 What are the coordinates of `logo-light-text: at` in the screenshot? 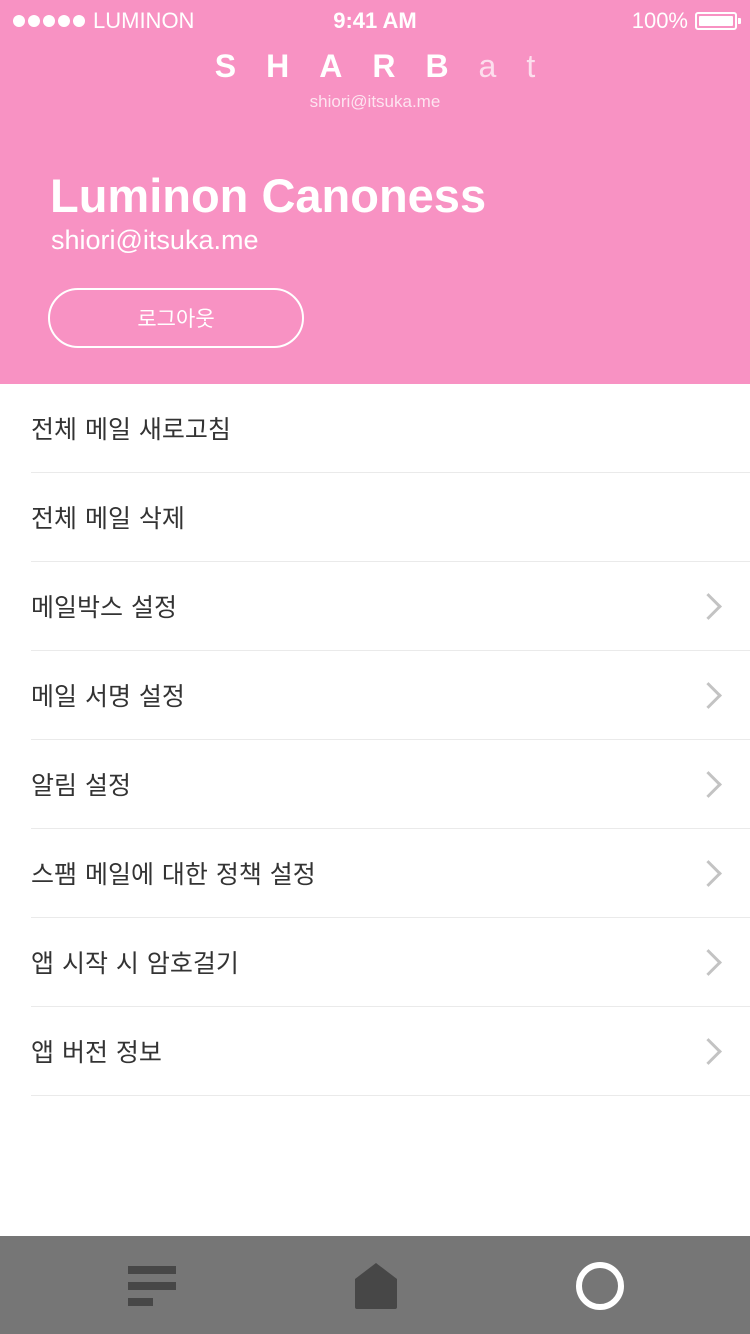 It's located at (522, 66).